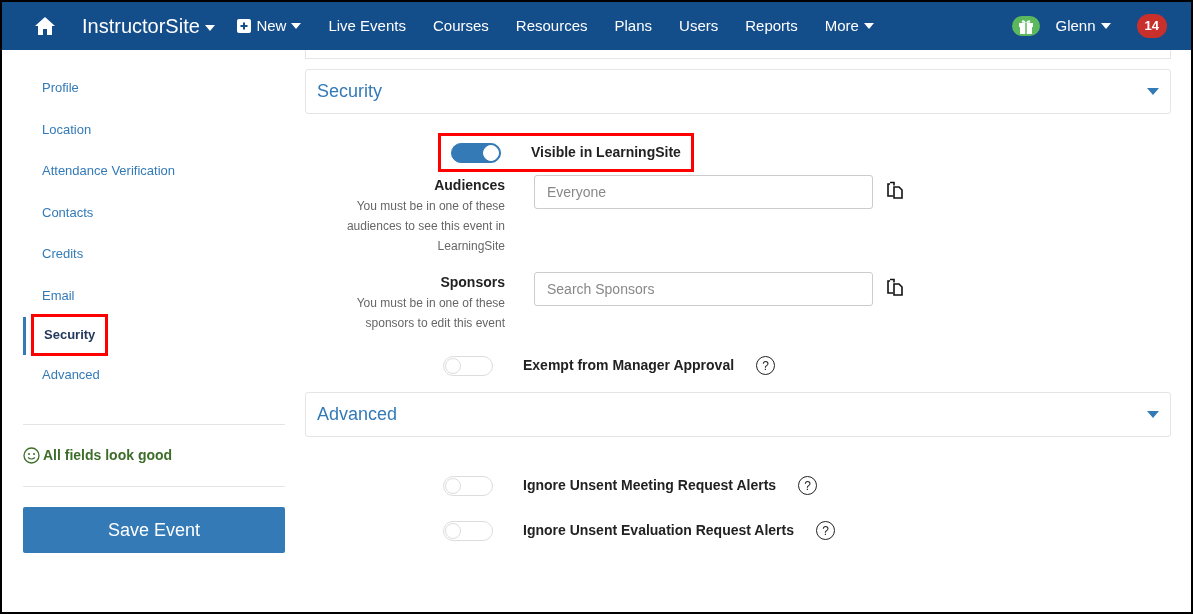  Describe the element at coordinates (606, 152) in the screenshot. I see `toggle-label: Visible in LearningSite` at that location.